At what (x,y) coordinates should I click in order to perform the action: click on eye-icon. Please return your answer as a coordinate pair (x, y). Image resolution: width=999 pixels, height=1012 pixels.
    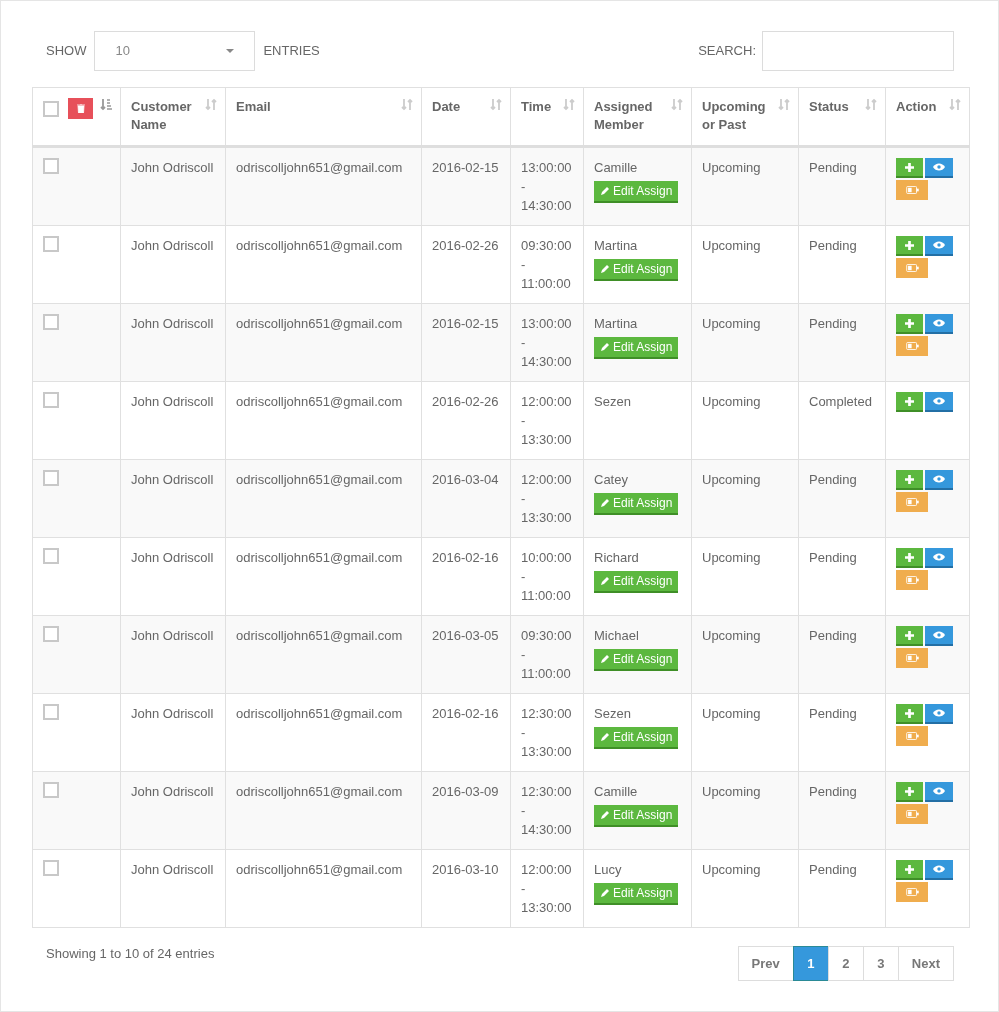
    Looking at the image, I should click on (939, 791).